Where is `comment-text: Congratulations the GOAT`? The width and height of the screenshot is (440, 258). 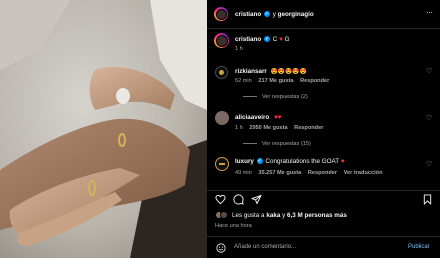
comment-text: Congratulations the GOAT is located at coordinates (302, 161).